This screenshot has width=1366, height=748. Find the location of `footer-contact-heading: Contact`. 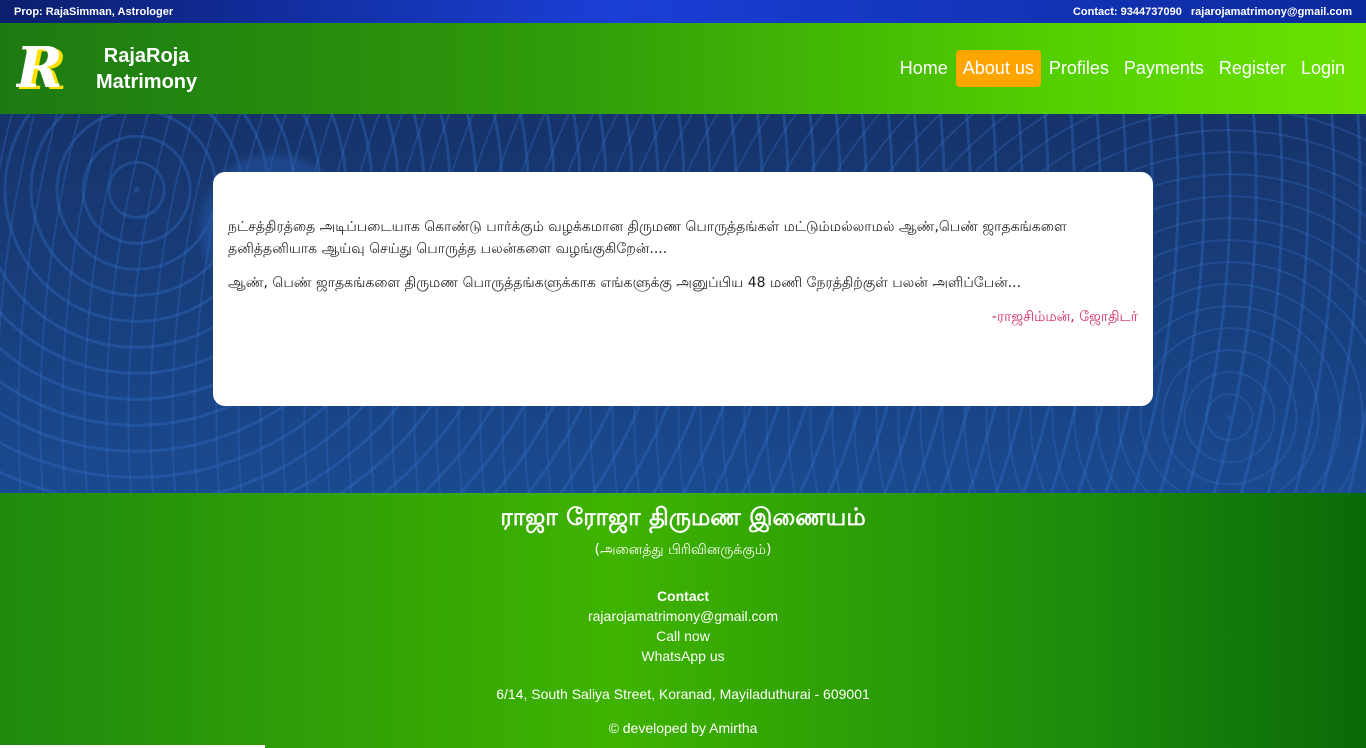

footer-contact-heading: Contact is located at coordinates (683, 596).